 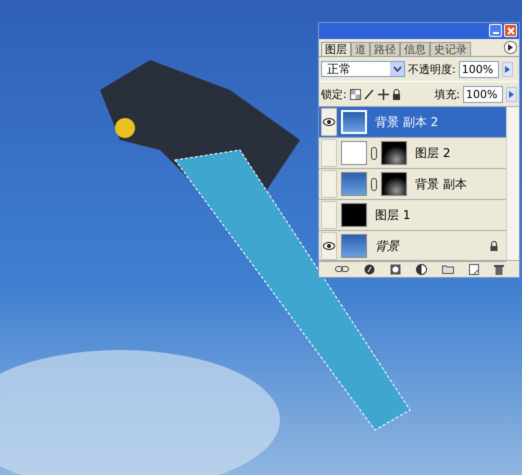 What do you see at coordinates (392, 215) in the screenshot?
I see `layer-name: 图层 1` at bounding box center [392, 215].